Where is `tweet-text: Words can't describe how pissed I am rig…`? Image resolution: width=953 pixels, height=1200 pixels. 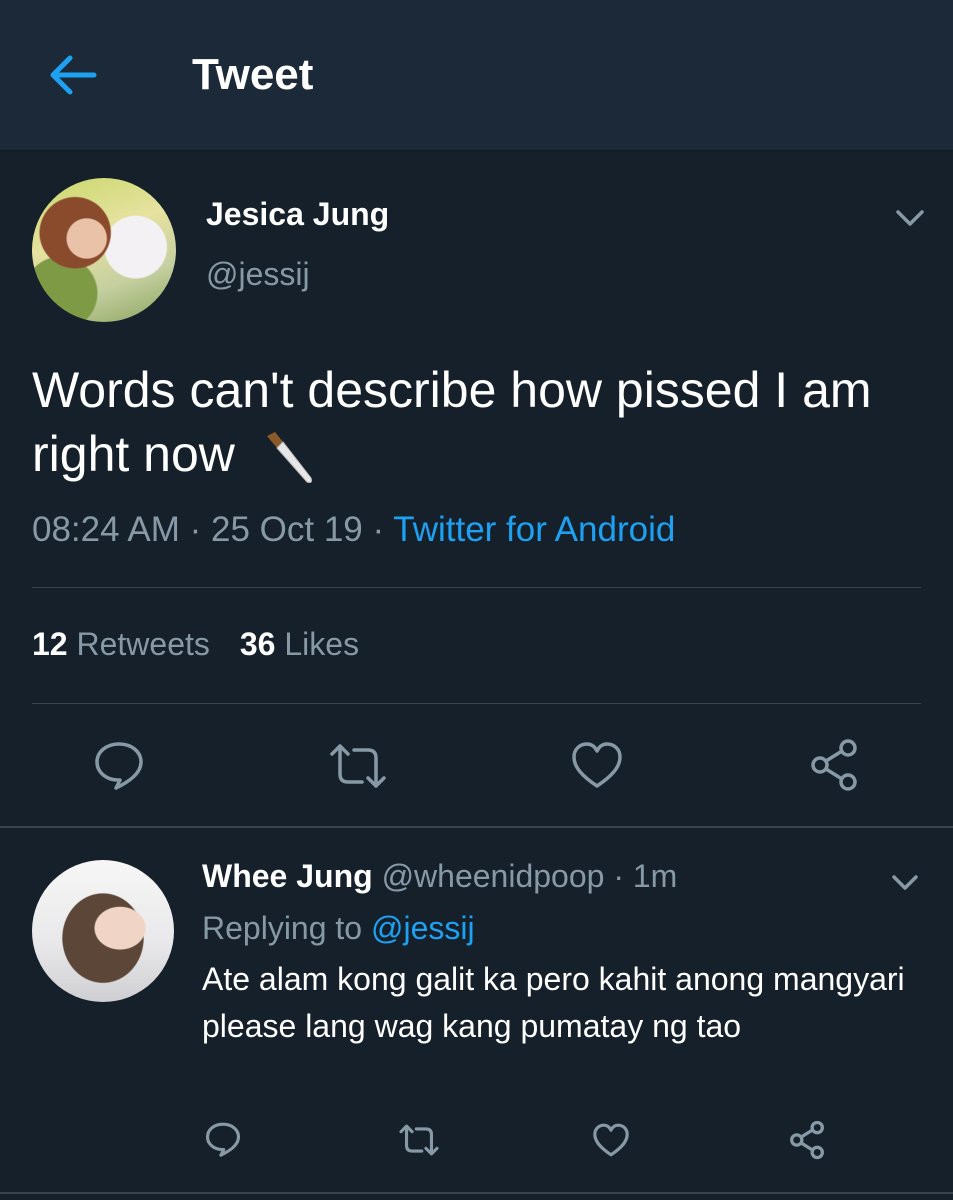 tweet-text: Words can't describe how pissed I am rig… is located at coordinates (482, 423).